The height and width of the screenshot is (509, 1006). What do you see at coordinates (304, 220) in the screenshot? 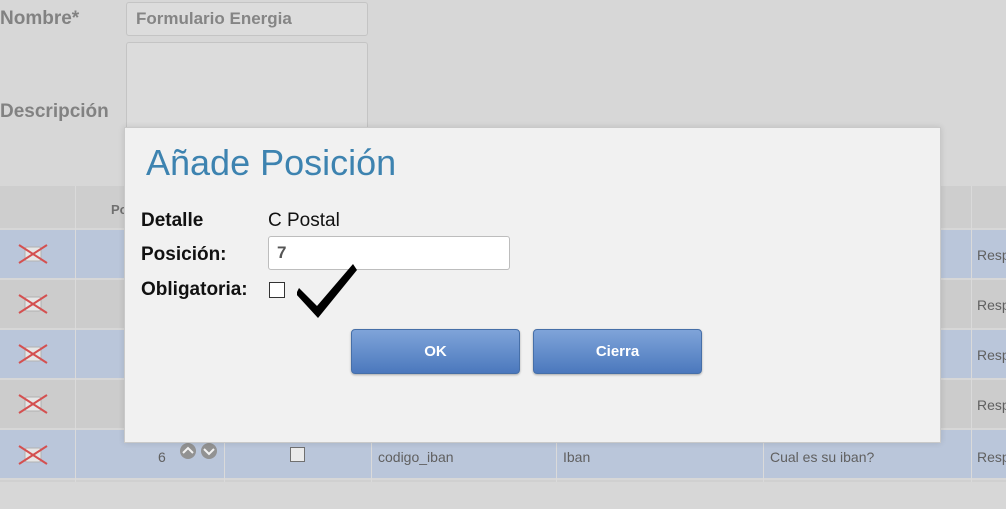
I see `detail-value: C Postal` at bounding box center [304, 220].